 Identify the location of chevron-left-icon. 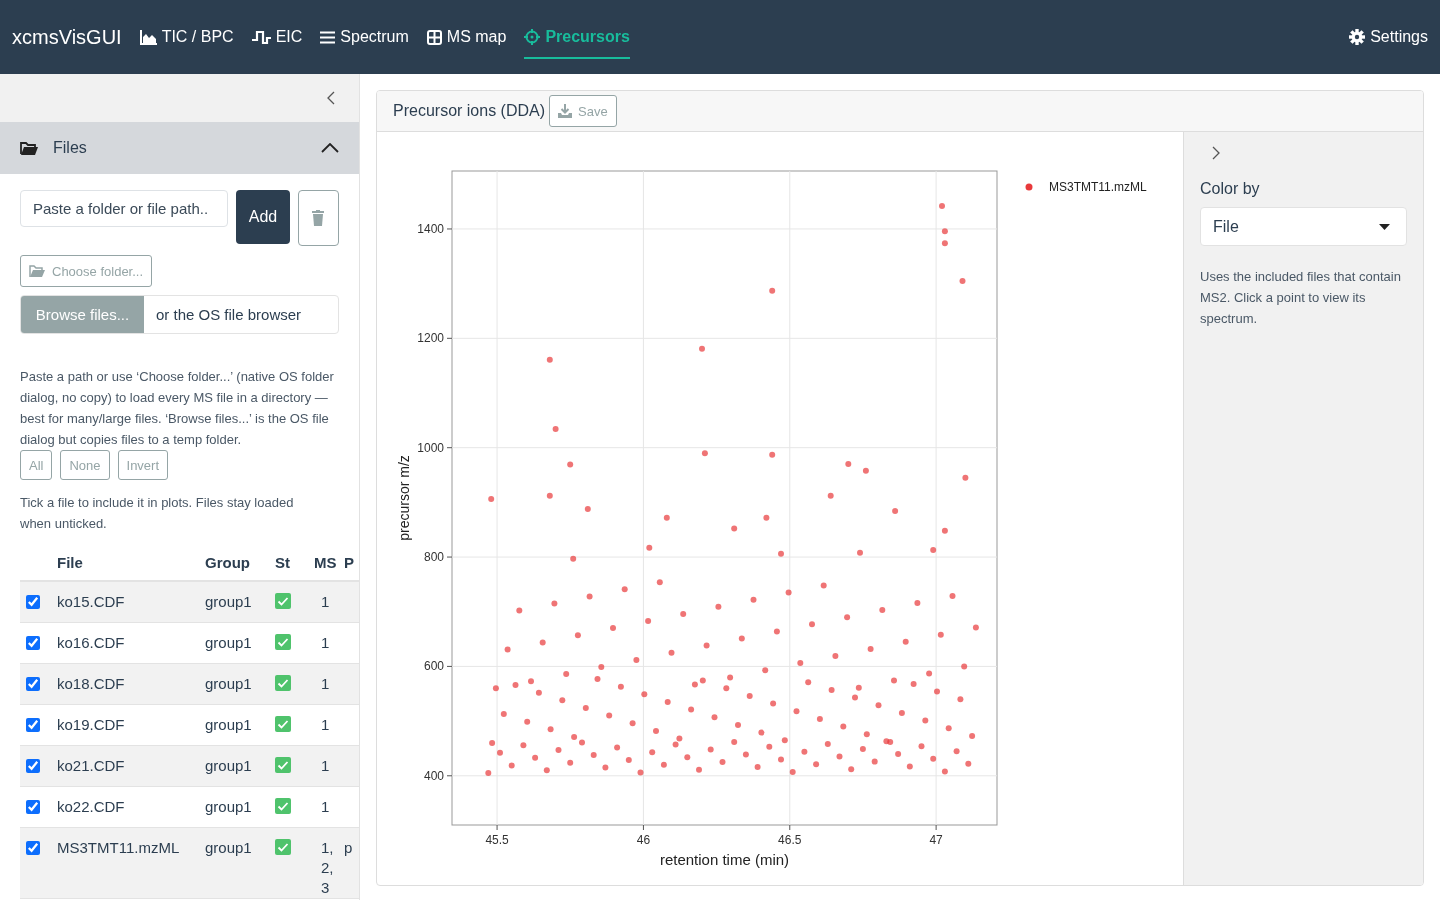
(331, 98).